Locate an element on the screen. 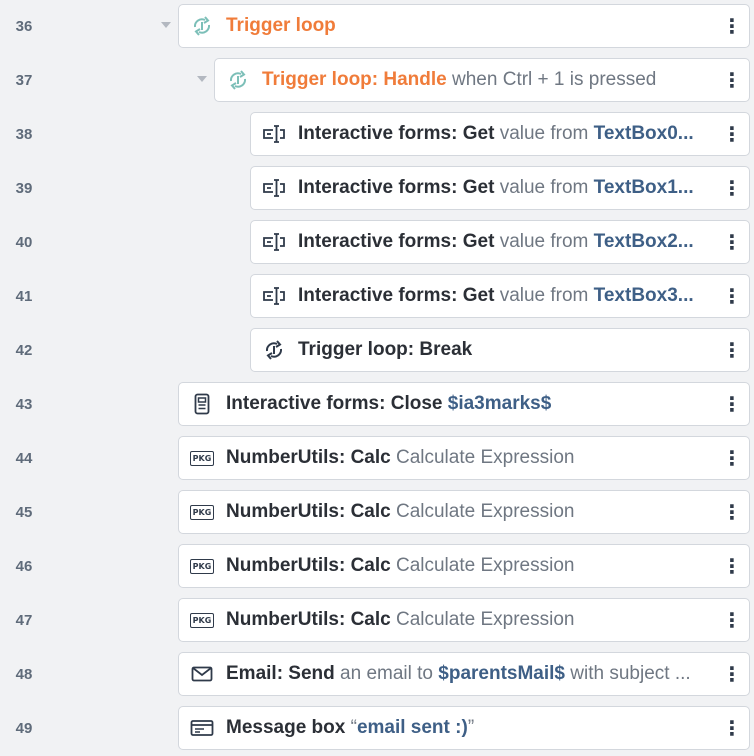 The width and height of the screenshot is (754, 756). action-row: 42 Trigger loop: Break ⋮ is located at coordinates (377, 351).